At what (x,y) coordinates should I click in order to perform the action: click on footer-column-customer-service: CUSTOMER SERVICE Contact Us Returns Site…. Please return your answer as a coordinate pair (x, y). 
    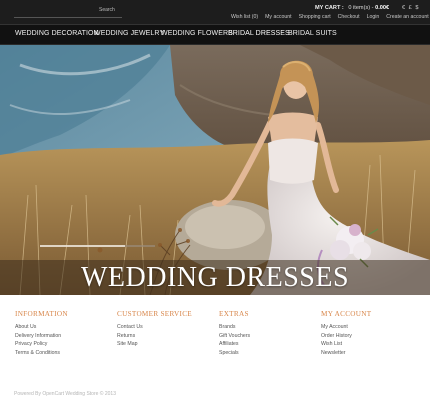
    Looking at the image, I should click on (154, 329).